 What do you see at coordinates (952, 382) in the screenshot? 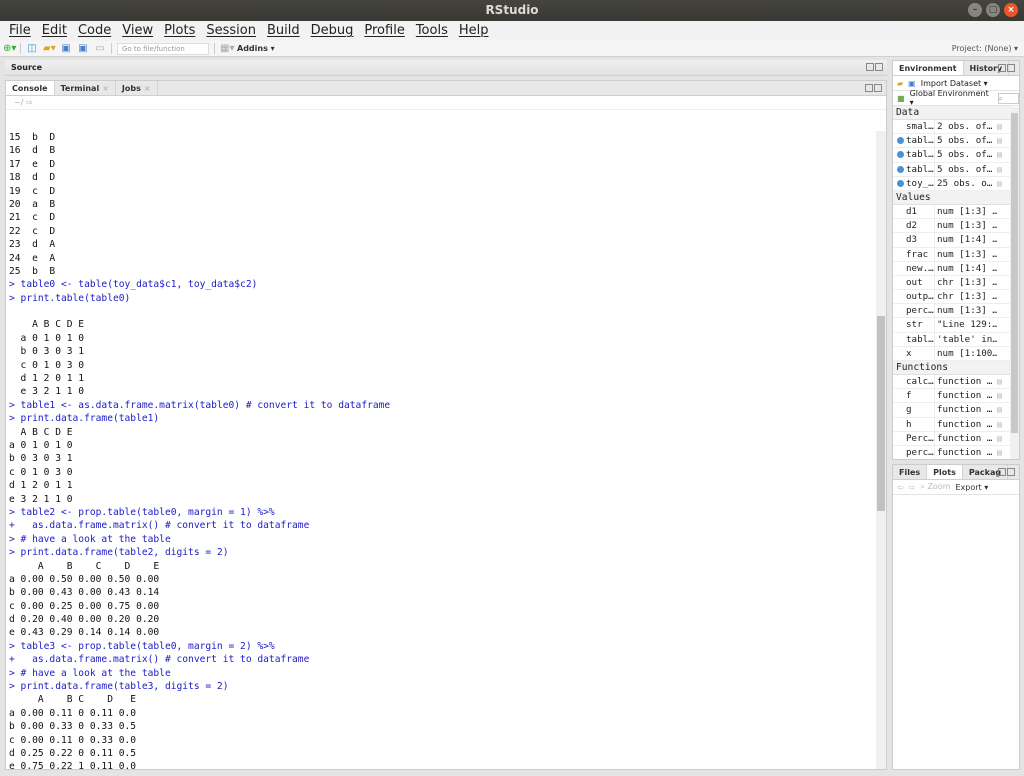
I see `env-row: calc… function … ▤` at bounding box center [952, 382].